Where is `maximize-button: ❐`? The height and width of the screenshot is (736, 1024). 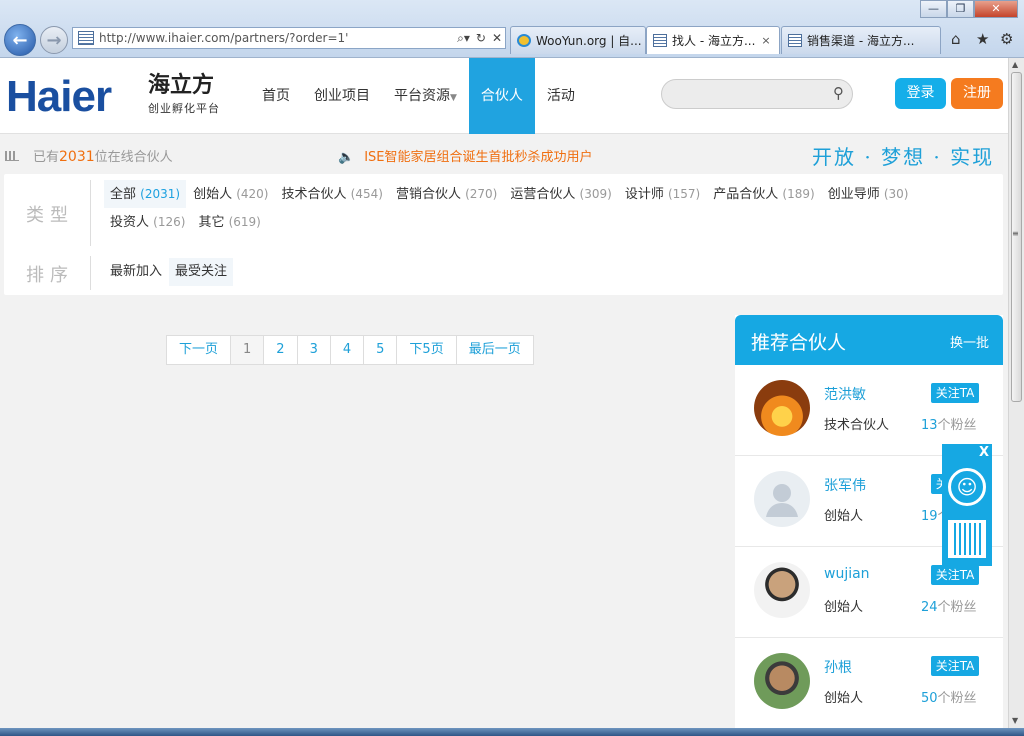
maximize-button: ❐ is located at coordinates (960, 9).